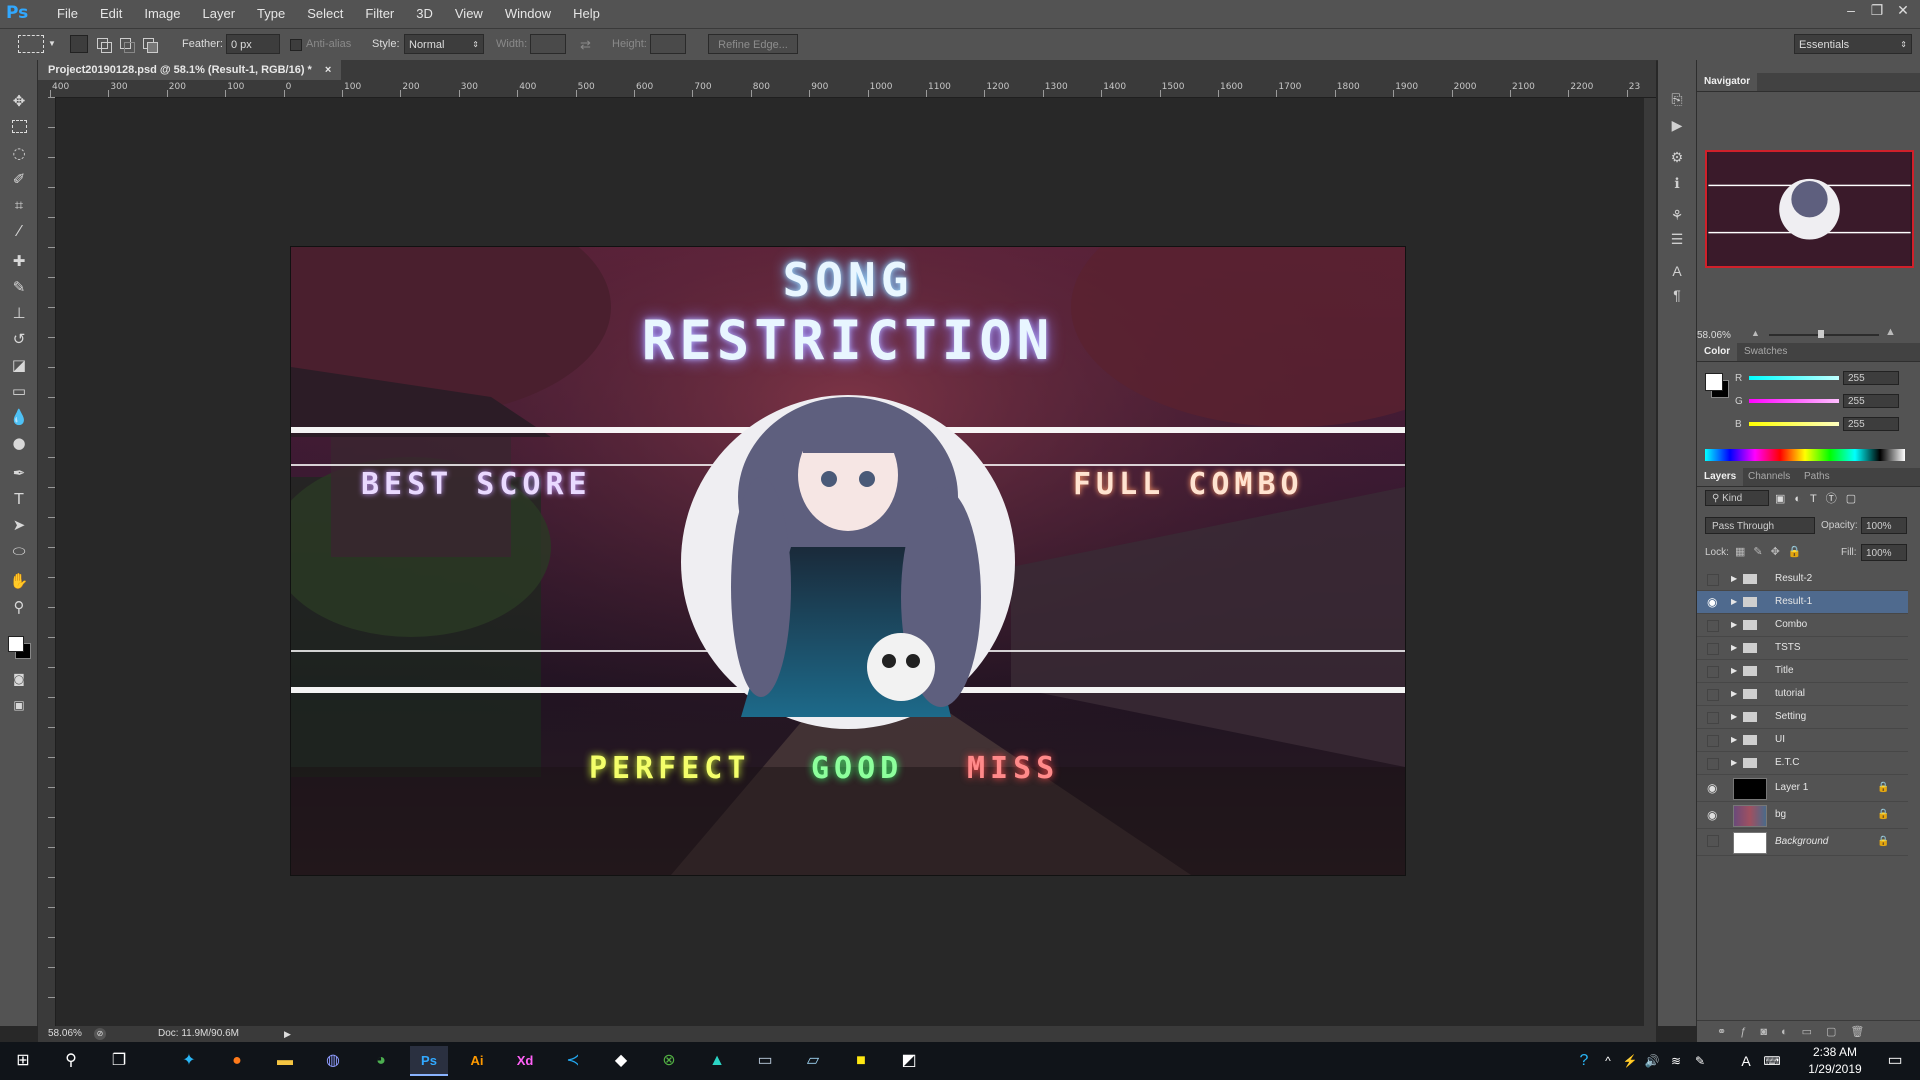  I want to click on navigator-zoom-handle, so click(1821, 334).